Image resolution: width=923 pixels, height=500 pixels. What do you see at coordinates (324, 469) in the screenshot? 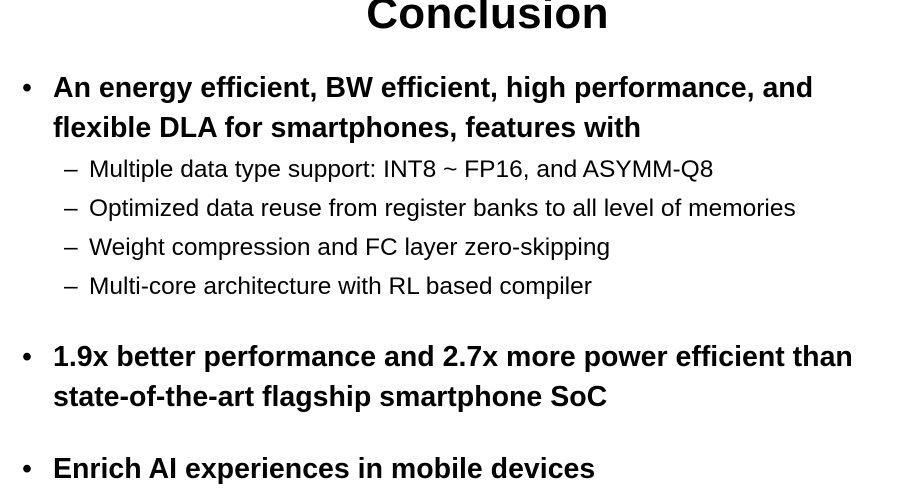
I see `bullet-text: Enrich AI experiences in mobile devices` at bounding box center [324, 469].